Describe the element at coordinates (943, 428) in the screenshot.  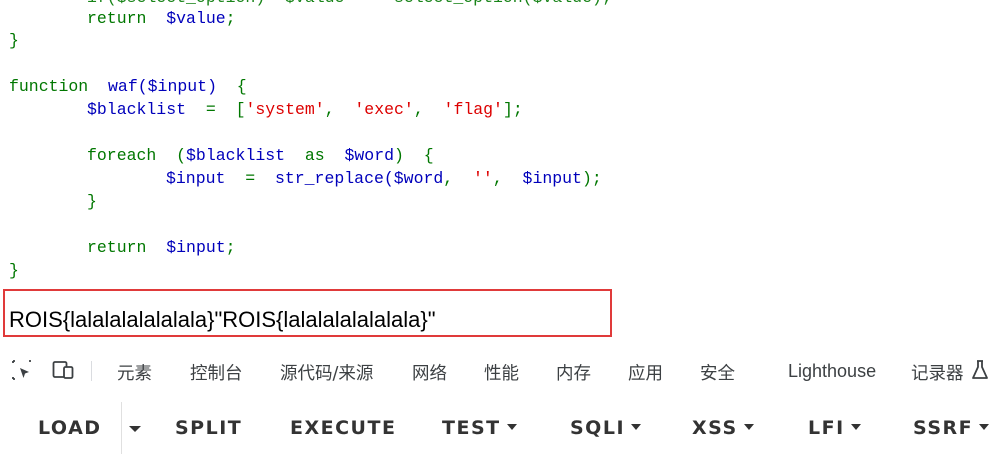
I see `ssrf-menu-label: SSRF` at that location.